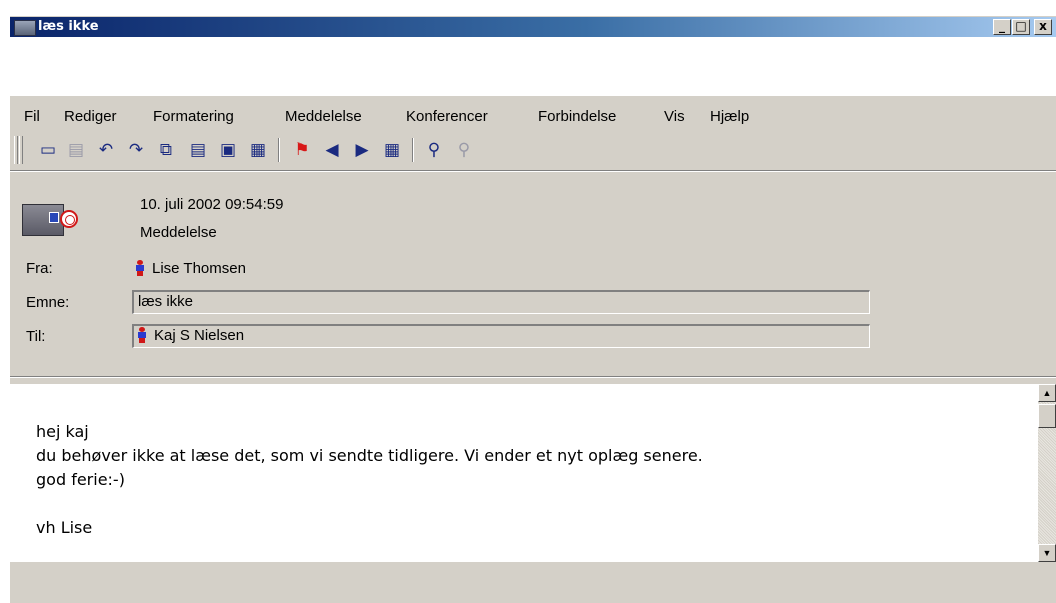 The image size is (1056, 603). I want to click on from-value: Lise Thomsen, so click(191, 268).